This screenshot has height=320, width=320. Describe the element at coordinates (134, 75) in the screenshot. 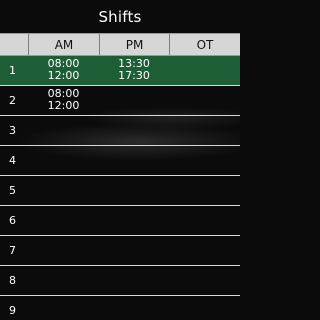

I see `shift-time: 17:30` at that location.